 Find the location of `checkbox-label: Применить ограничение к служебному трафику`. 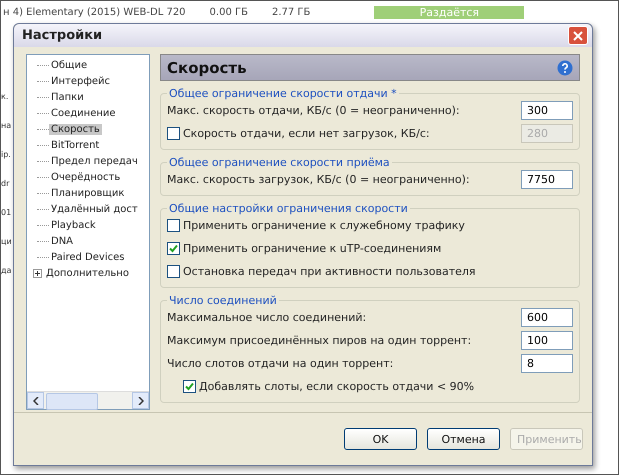

checkbox-label: Применить ограничение к служебному трафику is located at coordinates (324, 225).